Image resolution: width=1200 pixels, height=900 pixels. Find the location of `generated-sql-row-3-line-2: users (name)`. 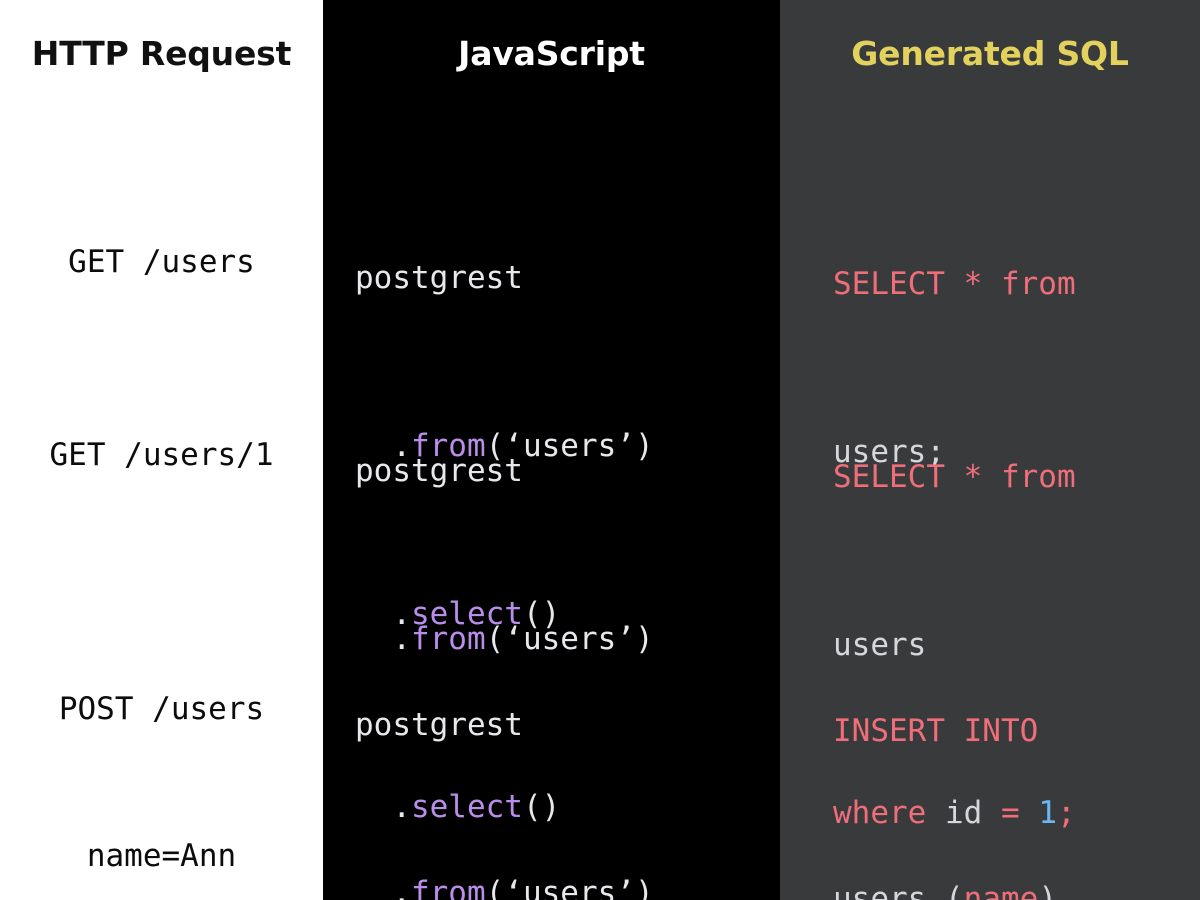

generated-sql-row-3-line-2: users (name) is located at coordinates (945, 890).